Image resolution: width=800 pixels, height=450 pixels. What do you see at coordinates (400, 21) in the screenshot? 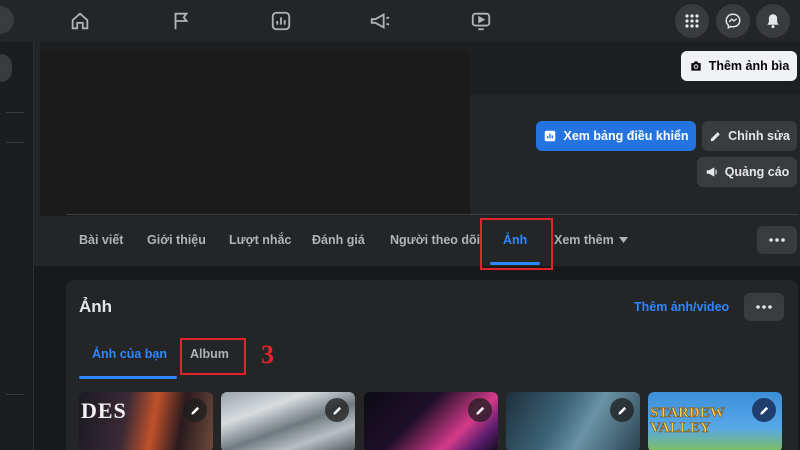
I see `top-navigation-bar` at bounding box center [400, 21].